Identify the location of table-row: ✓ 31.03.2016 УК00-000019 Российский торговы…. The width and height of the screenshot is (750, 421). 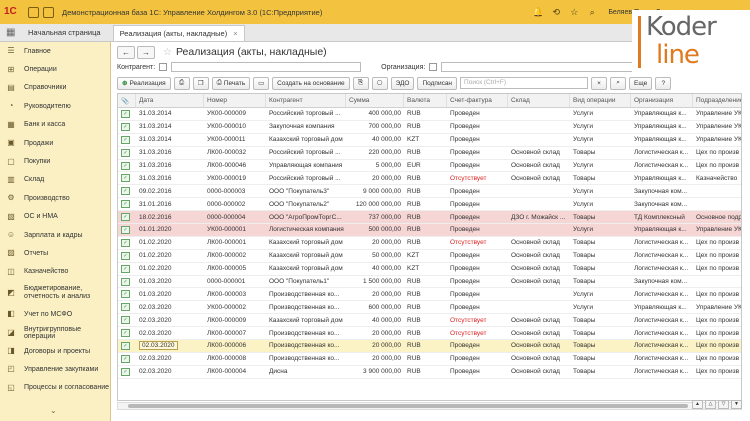
(429, 179).